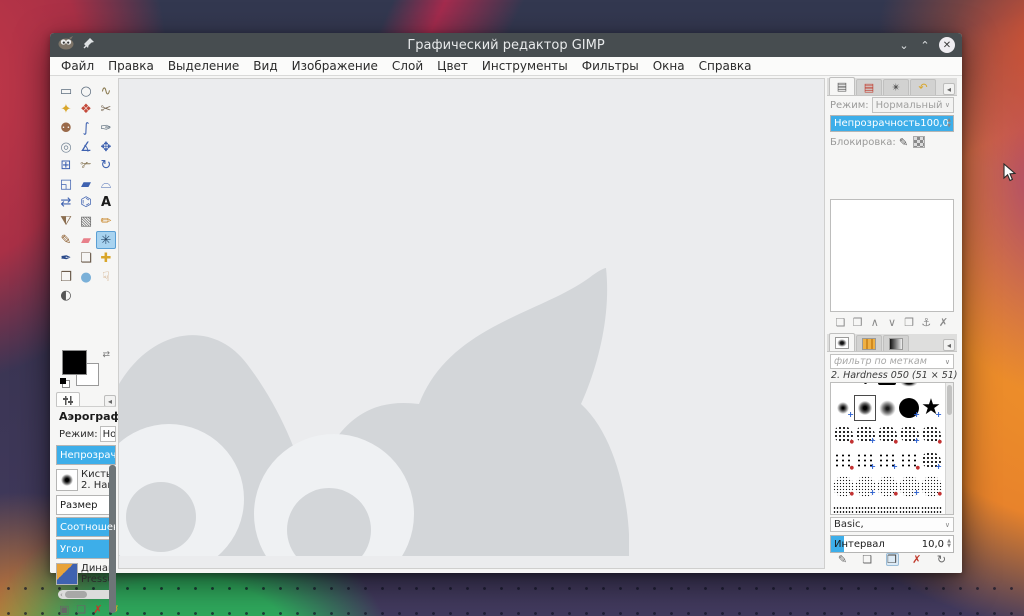 This screenshot has height=616, width=1024. I want to click on brush-preview-icon, so click(67, 480).